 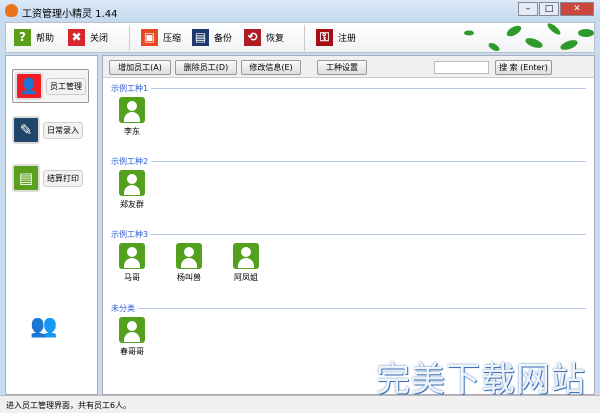 I want to click on employee-item: 郑友群, so click(x=132, y=190).